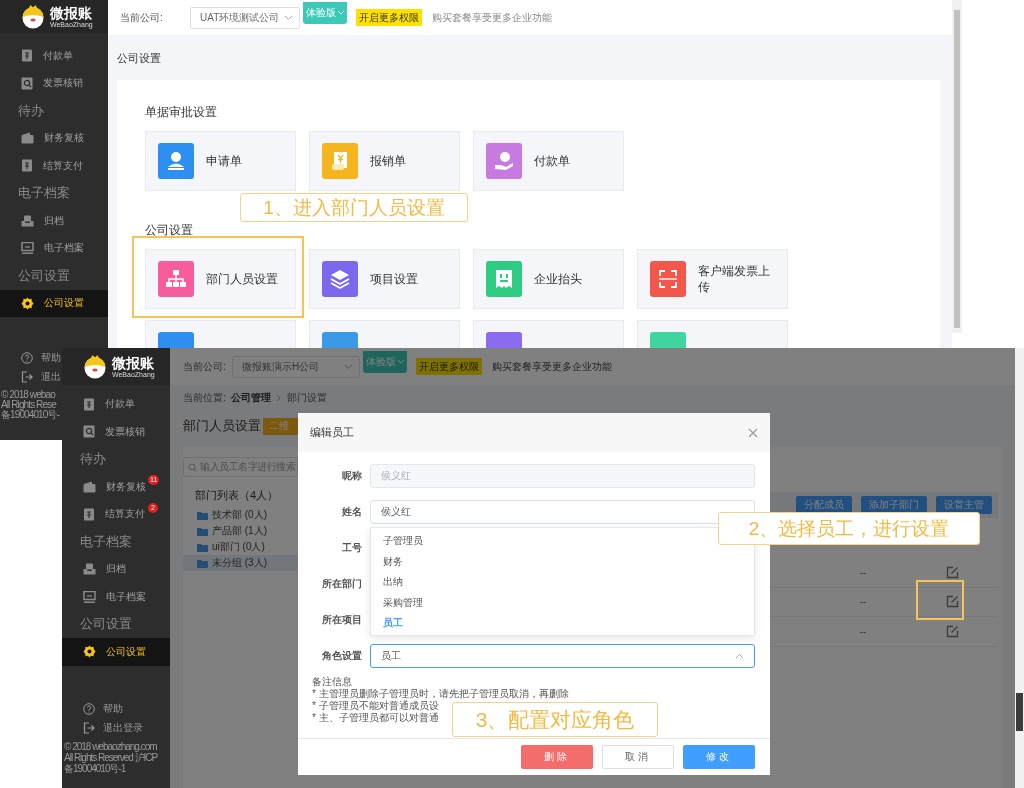 Image resolution: width=1024 pixels, height=788 pixels. Describe the element at coordinates (384, 161) in the screenshot. I see `settings-tile: 报销单` at that location.